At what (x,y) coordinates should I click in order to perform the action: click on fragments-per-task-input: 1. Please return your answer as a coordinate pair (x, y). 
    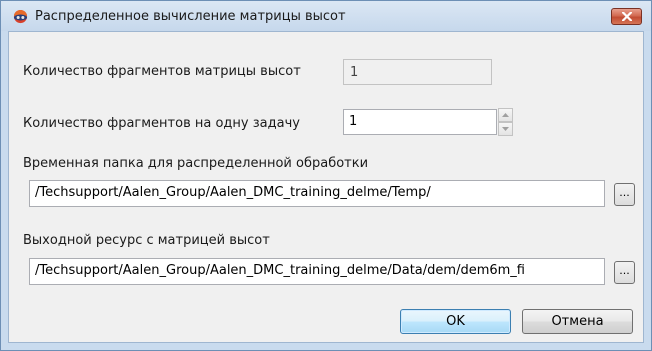
    Looking at the image, I should click on (420, 122).